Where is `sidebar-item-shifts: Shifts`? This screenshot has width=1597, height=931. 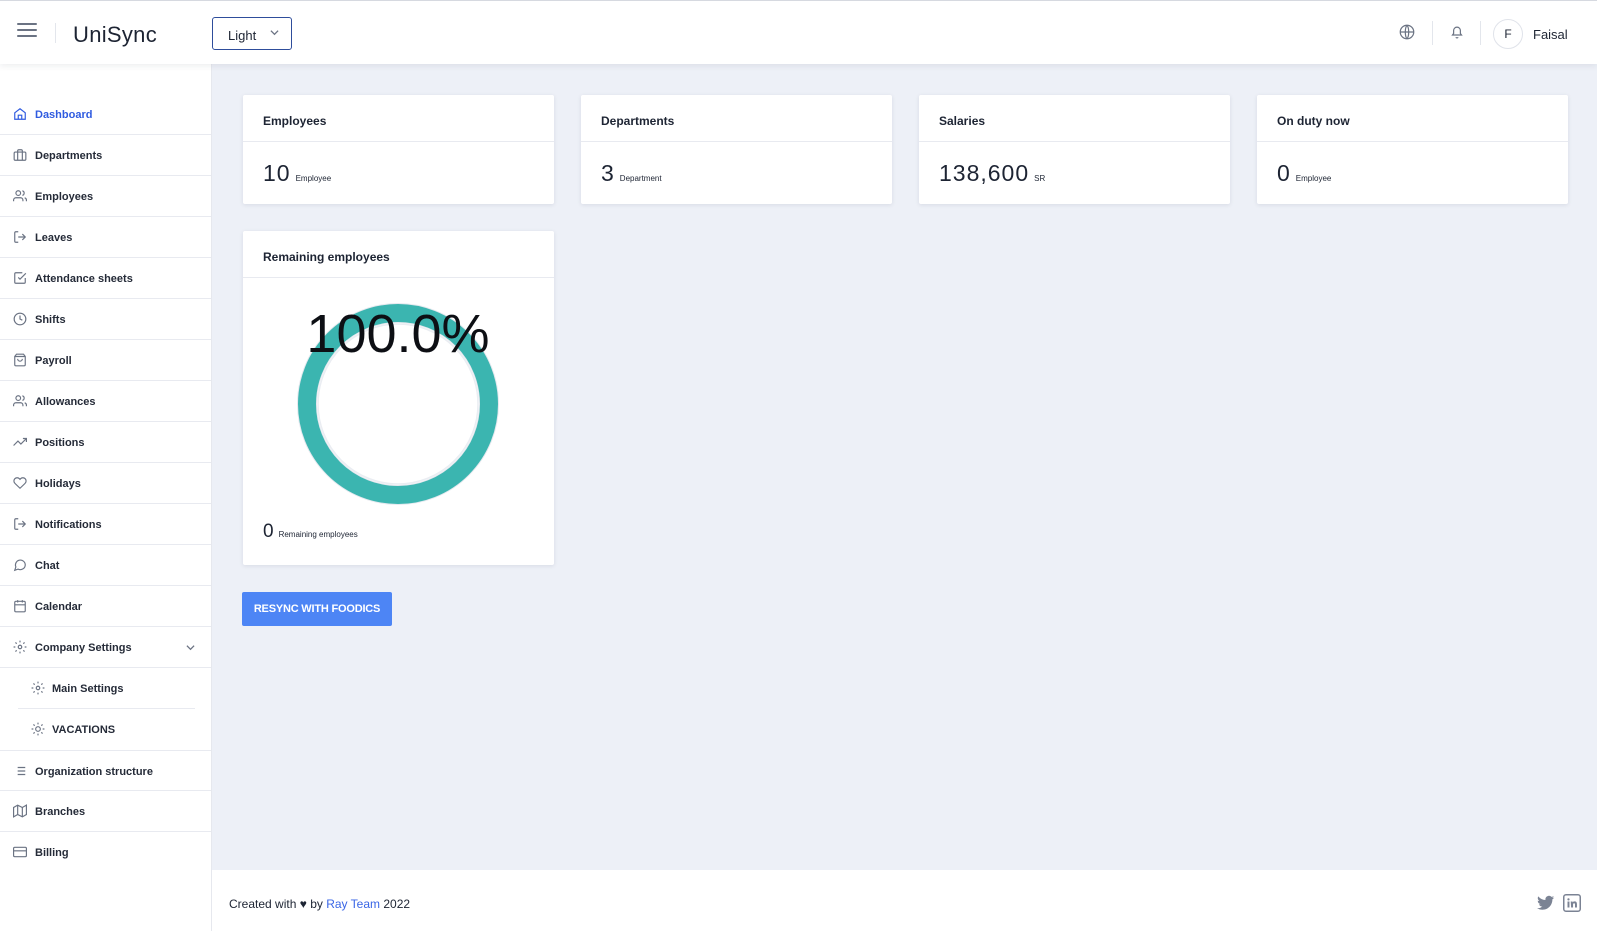
sidebar-item-shifts: Shifts is located at coordinates (105, 319).